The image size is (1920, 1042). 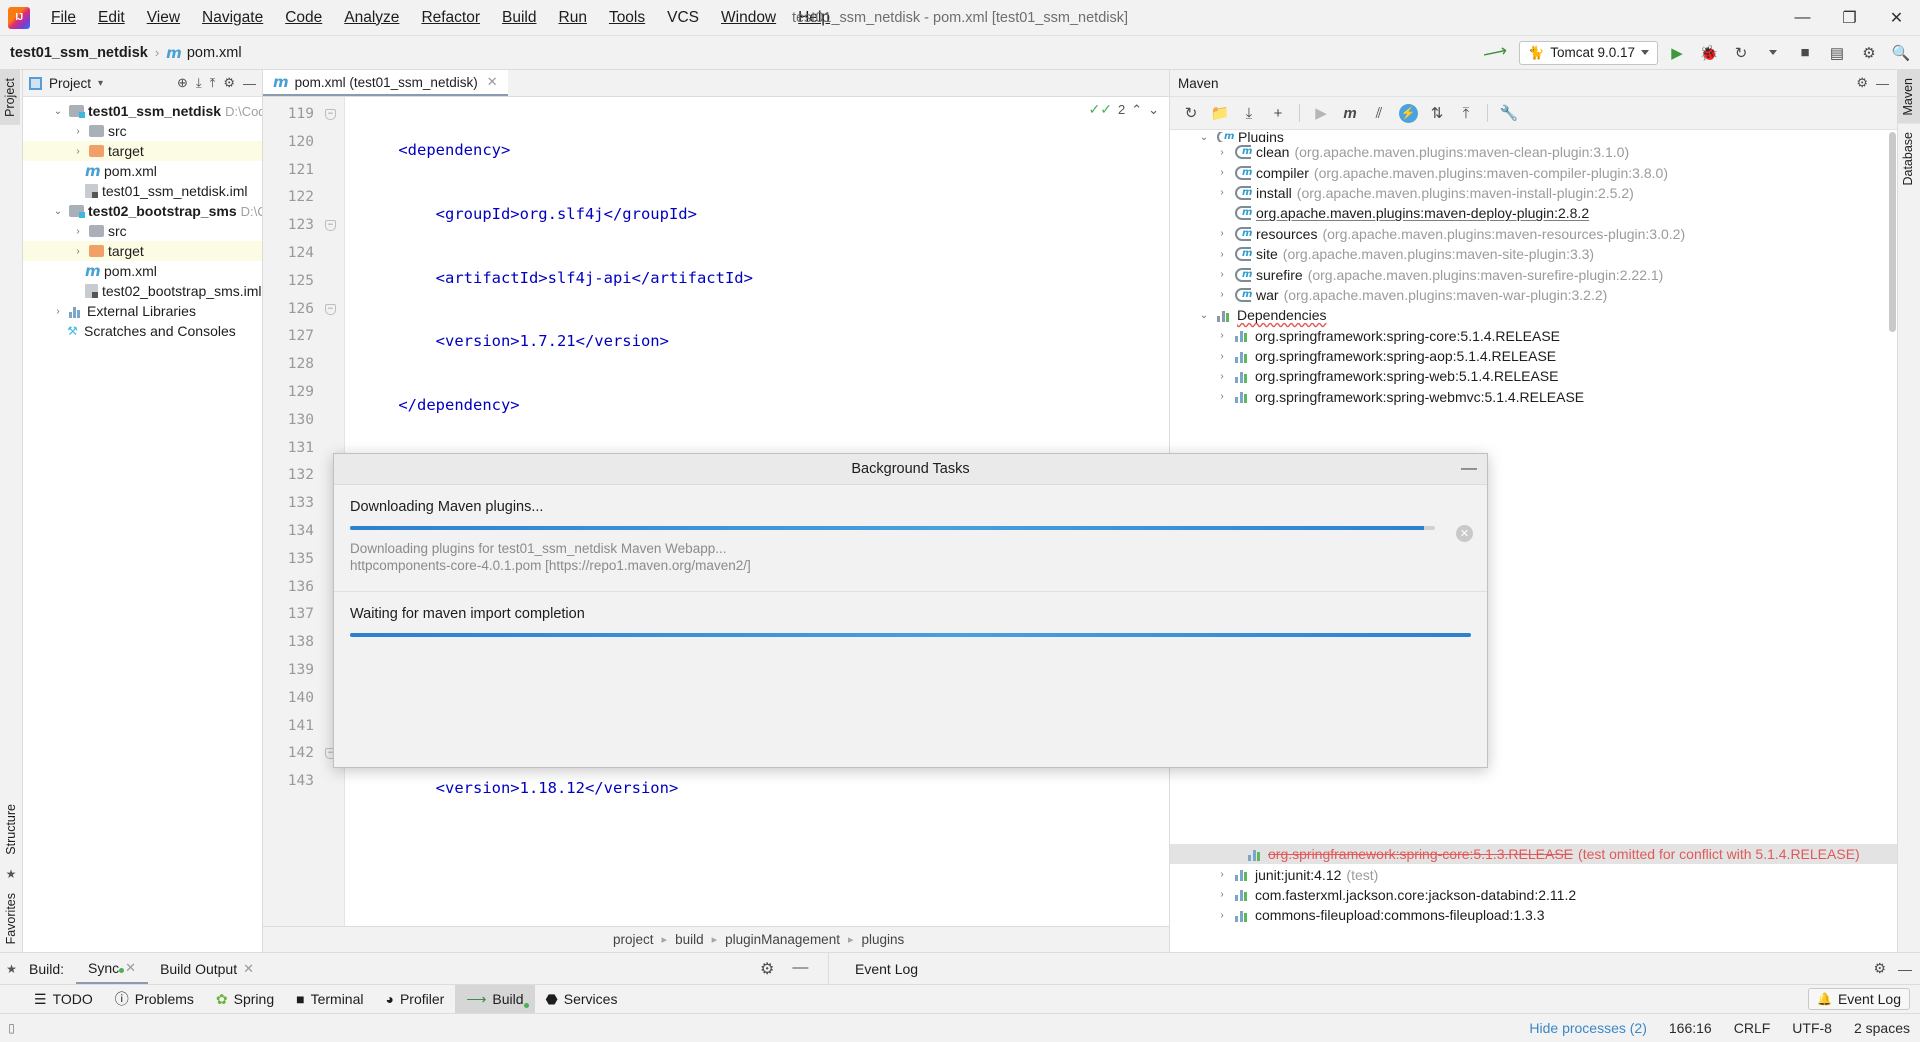 What do you see at coordinates (11, 829) in the screenshot?
I see `rail-button-structure: Structure` at bounding box center [11, 829].